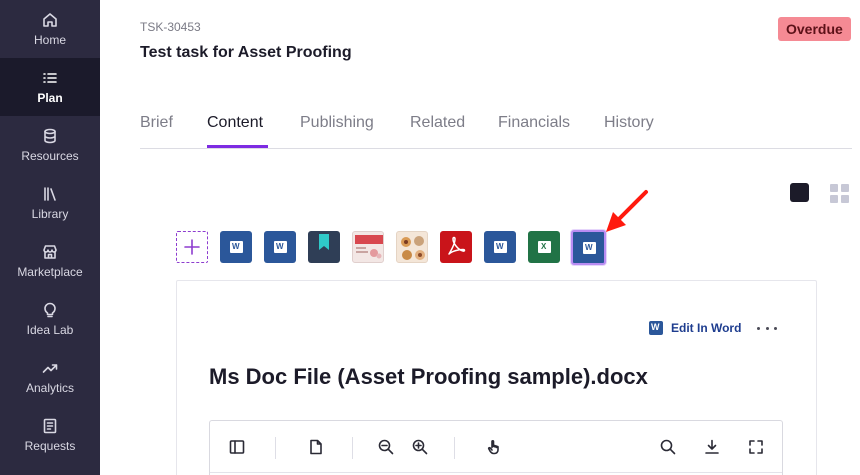  I want to click on sidebar-item-library: Library, so click(50, 203).